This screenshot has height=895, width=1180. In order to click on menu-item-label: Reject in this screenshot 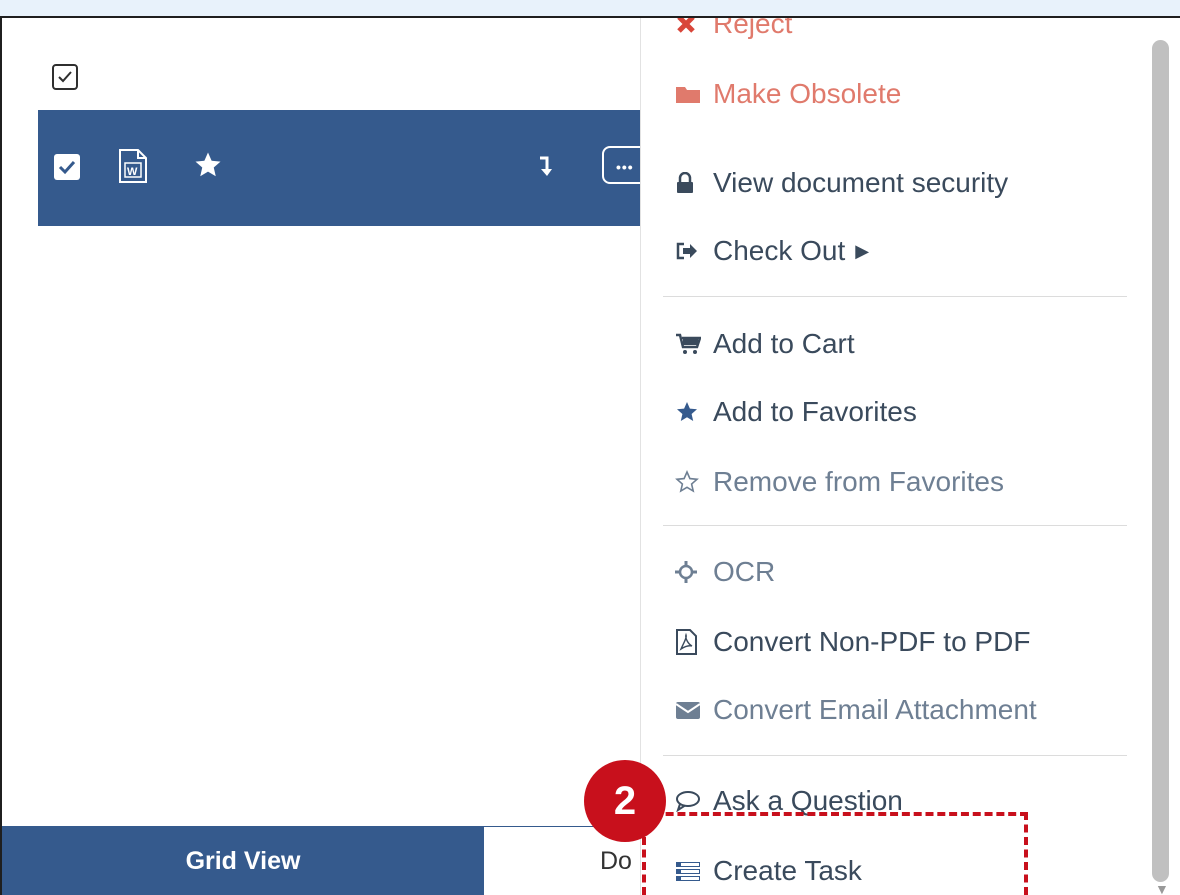, I will do `click(753, 27)`.